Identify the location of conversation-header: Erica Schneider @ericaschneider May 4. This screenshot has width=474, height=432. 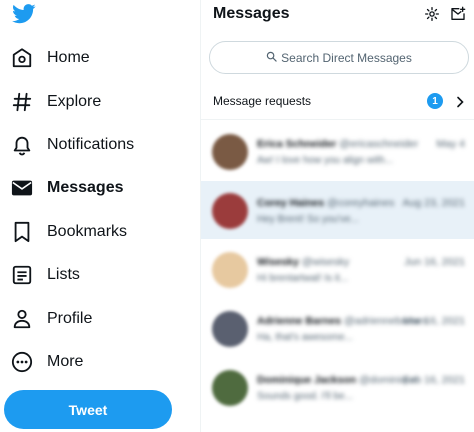
(361, 144).